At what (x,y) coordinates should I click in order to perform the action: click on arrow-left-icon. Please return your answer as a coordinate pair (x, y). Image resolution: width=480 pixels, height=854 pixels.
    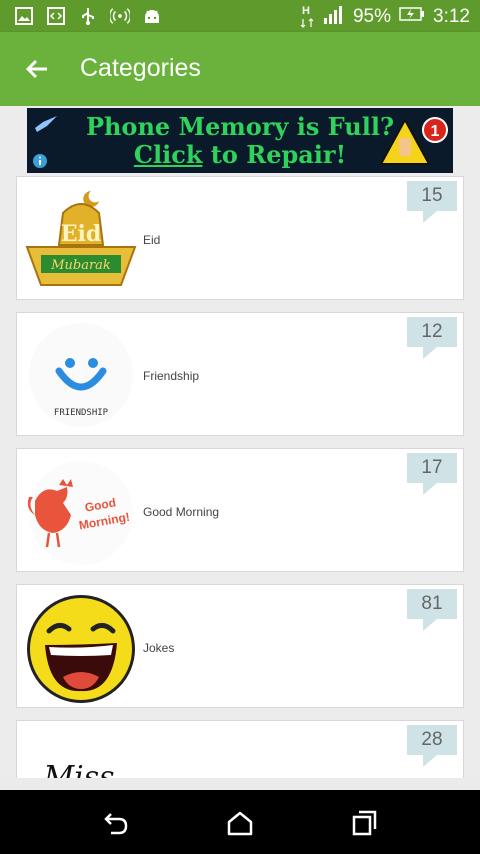
    Looking at the image, I should click on (36, 69).